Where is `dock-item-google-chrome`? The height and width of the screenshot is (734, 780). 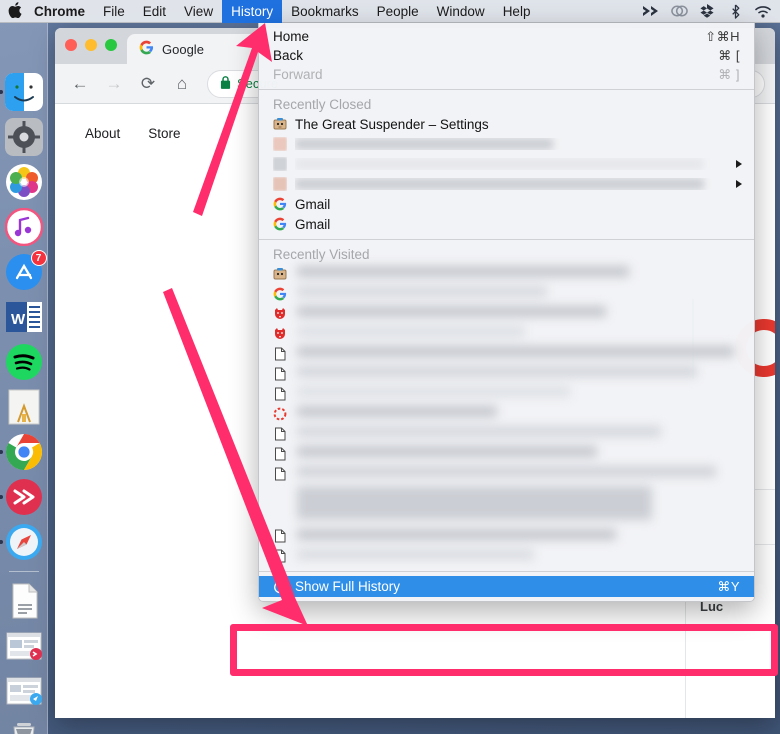 dock-item-google-chrome is located at coordinates (21, 452).